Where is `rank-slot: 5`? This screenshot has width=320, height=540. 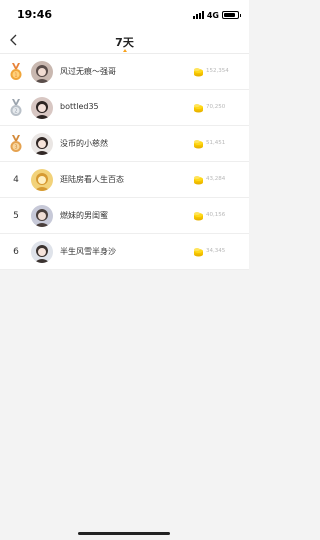
rank-slot: 5 is located at coordinates (16, 216).